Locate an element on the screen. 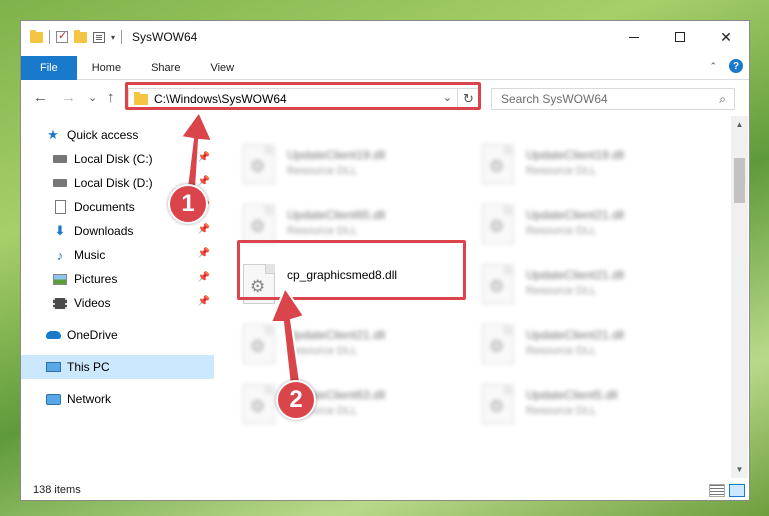  new-folder-icon is located at coordinates (80, 36).